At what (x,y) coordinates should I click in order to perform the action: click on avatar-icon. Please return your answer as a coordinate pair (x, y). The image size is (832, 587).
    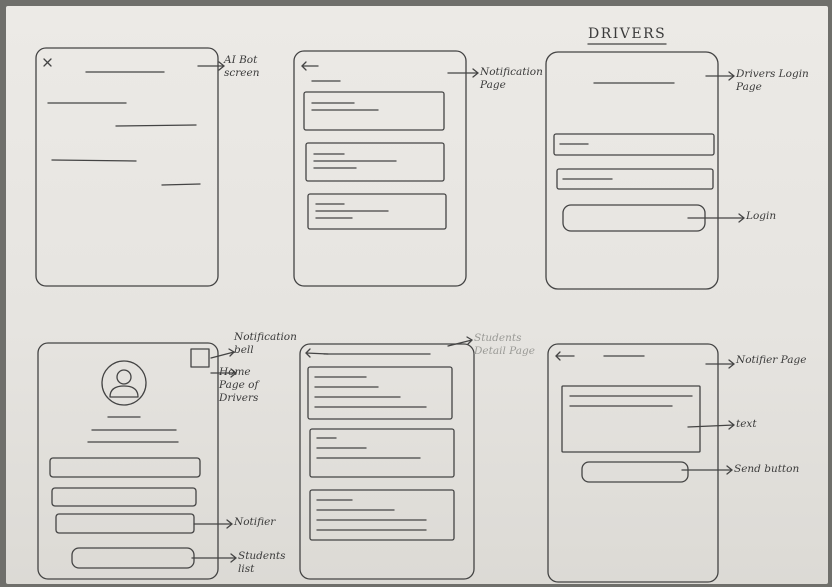
    Looking at the image, I should click on (124, 383).